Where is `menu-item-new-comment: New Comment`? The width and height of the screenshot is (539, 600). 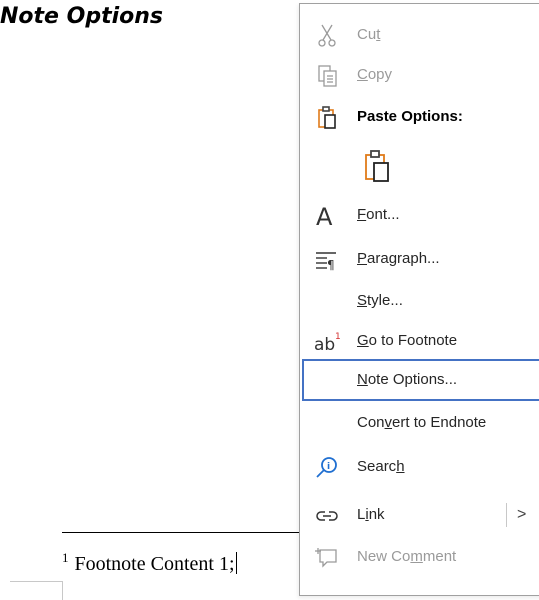 menu-item-new-comment: New Comment is located at coordinates (419, 558).